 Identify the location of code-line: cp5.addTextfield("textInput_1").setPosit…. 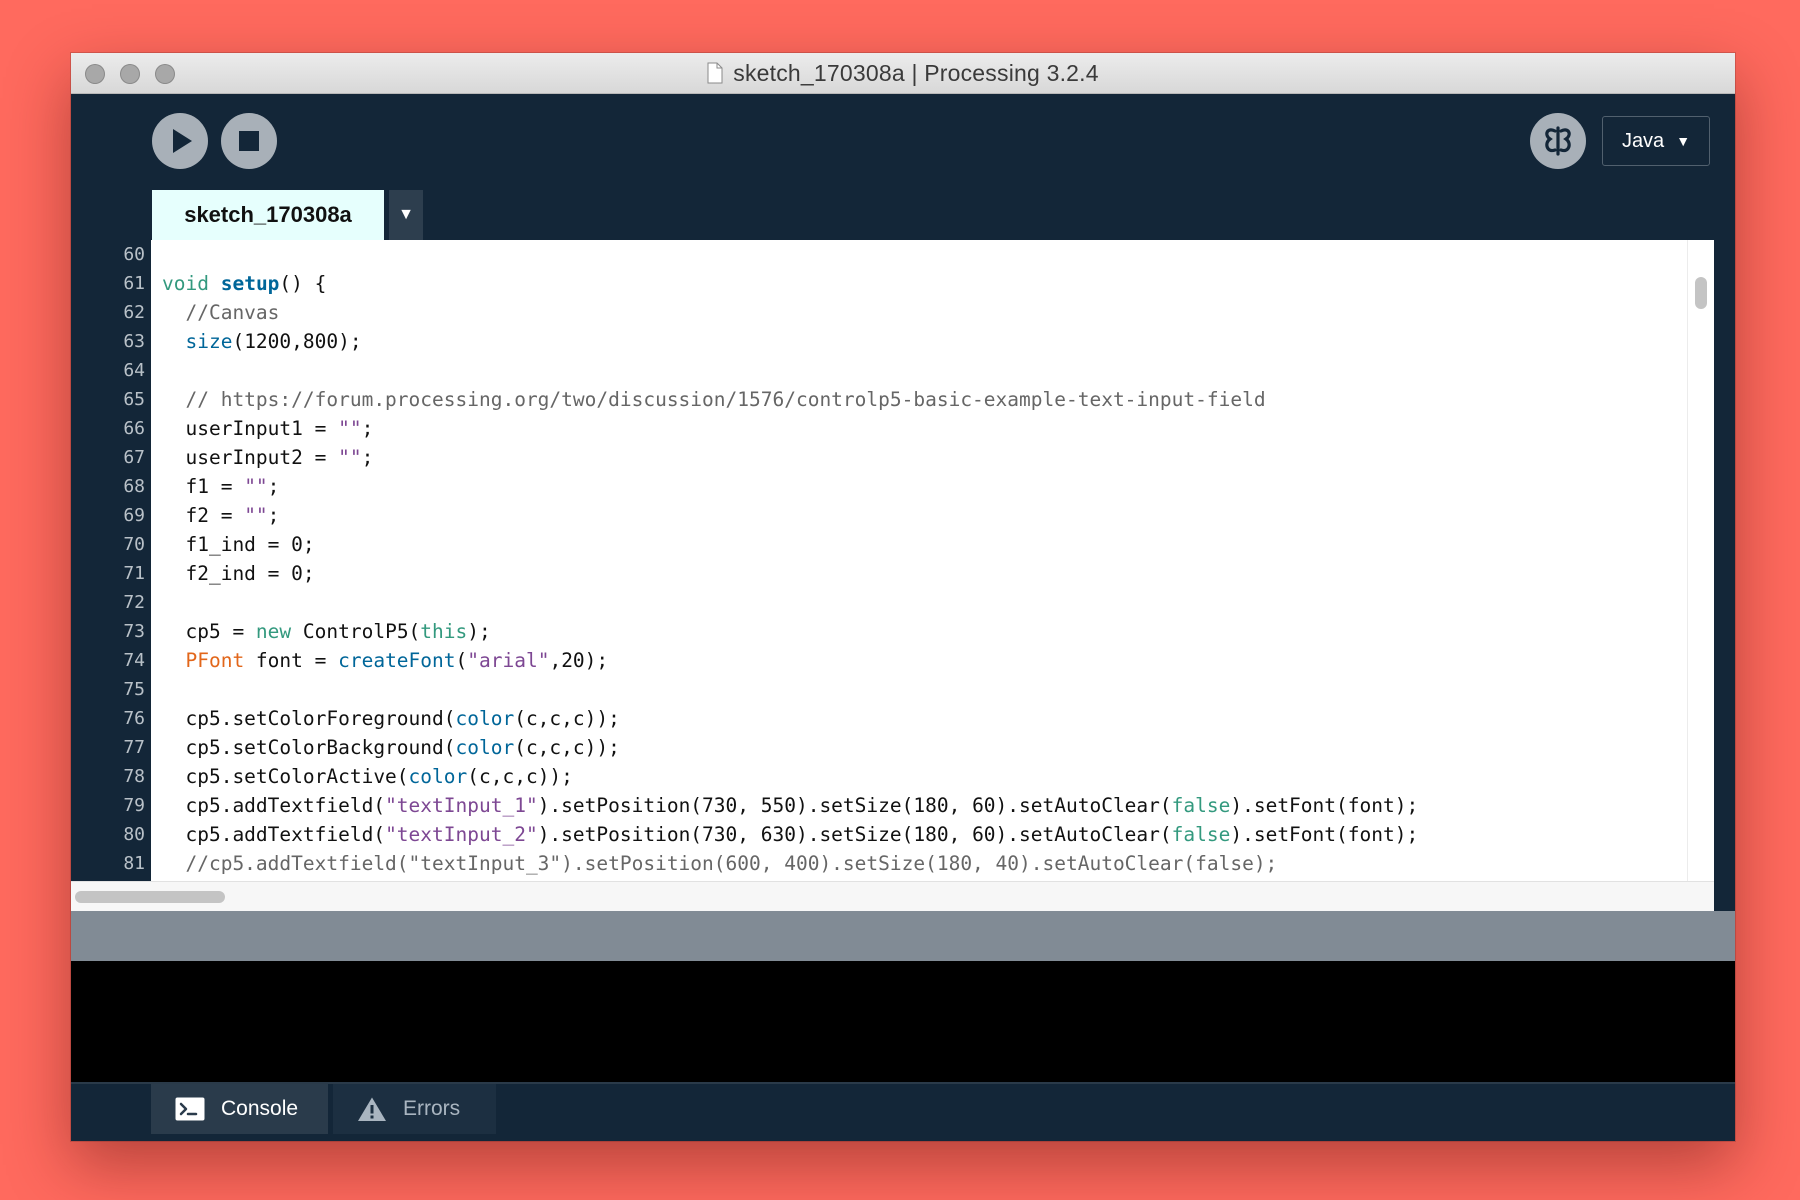
(918, 805).